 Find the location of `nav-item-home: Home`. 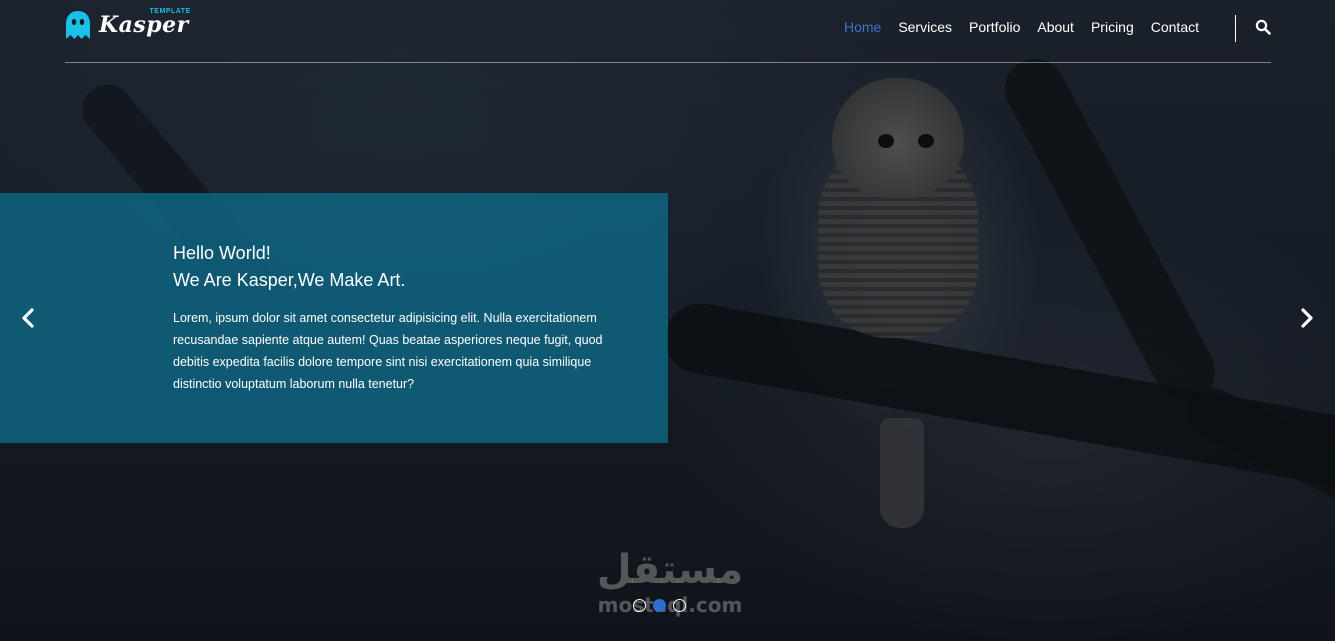

nav-item-home: Home is located at coordinates (862, 27).